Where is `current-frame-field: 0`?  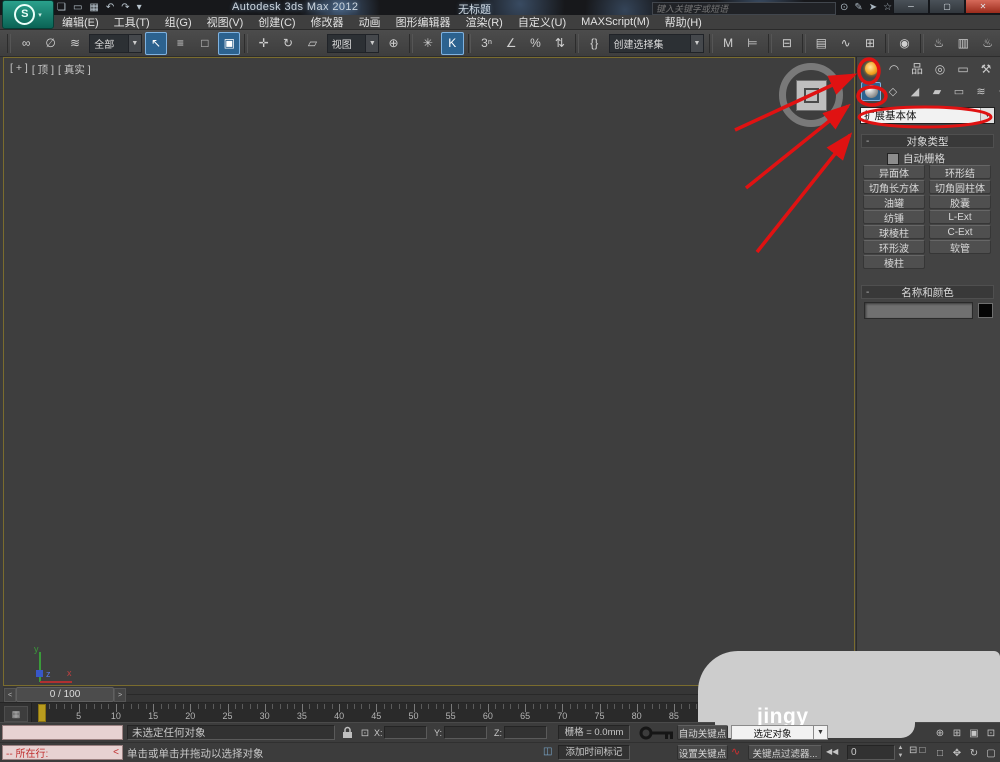
current-frame-field: 0 is located at coordinates (871, 752).